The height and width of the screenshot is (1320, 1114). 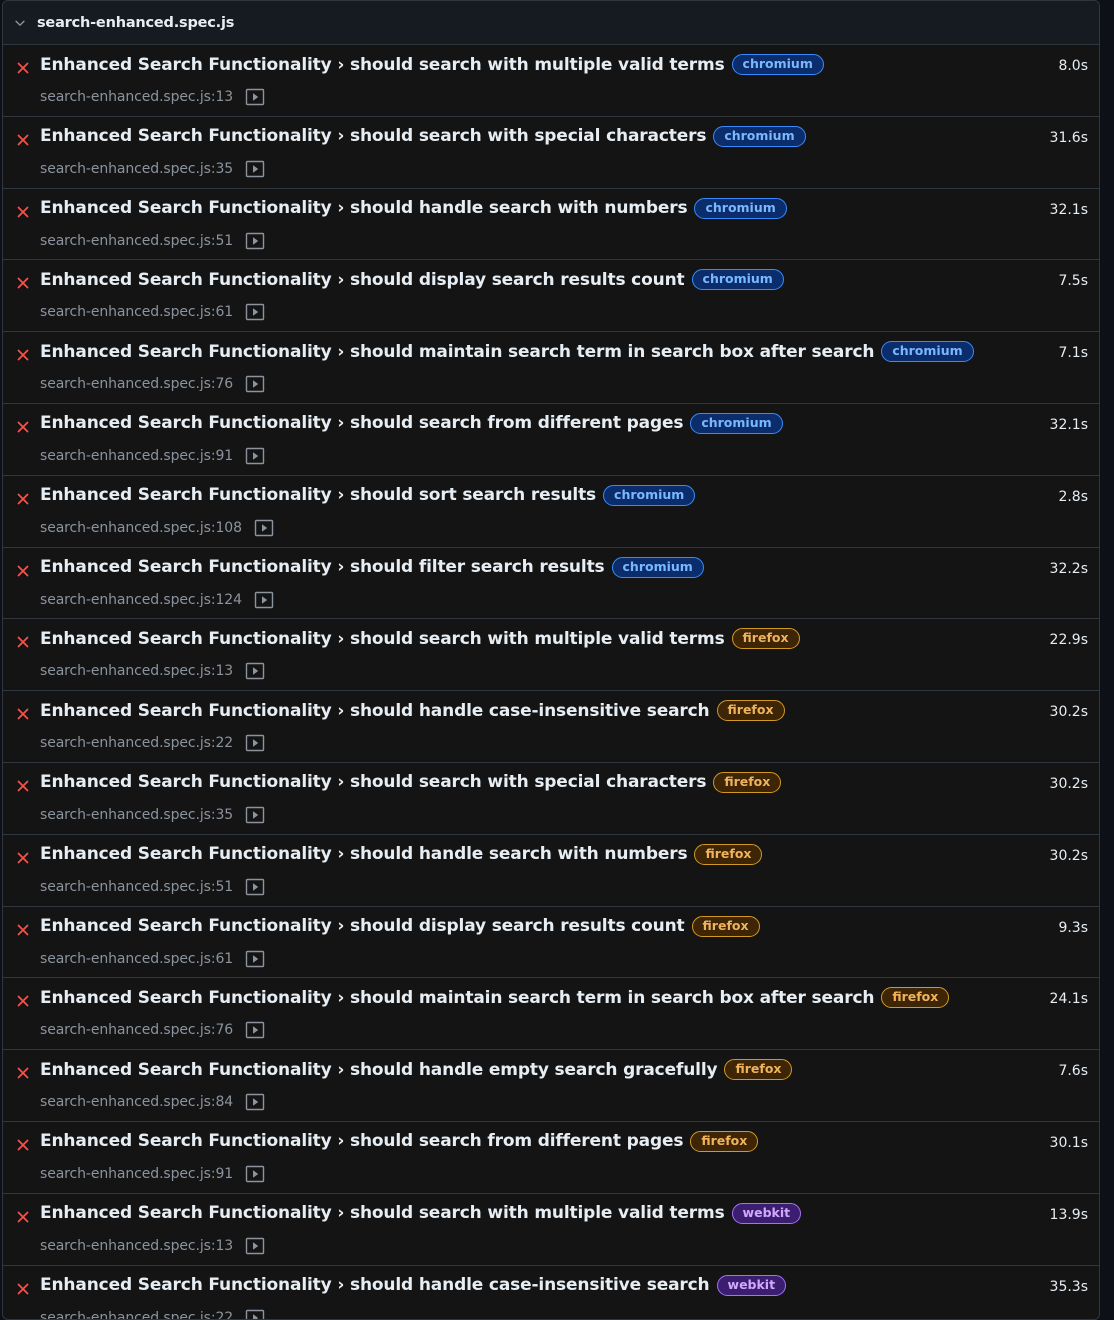 I want to click on spec-file-name: search-enhanced.spec.js, so click(x=135, y=23).